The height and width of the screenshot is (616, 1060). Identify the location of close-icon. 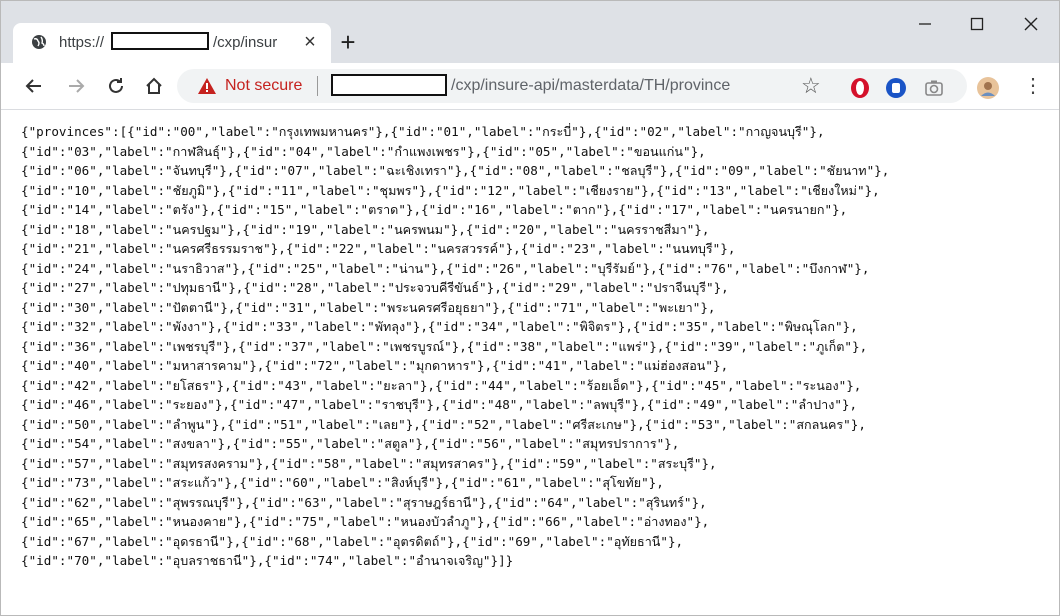
(1031, 24).